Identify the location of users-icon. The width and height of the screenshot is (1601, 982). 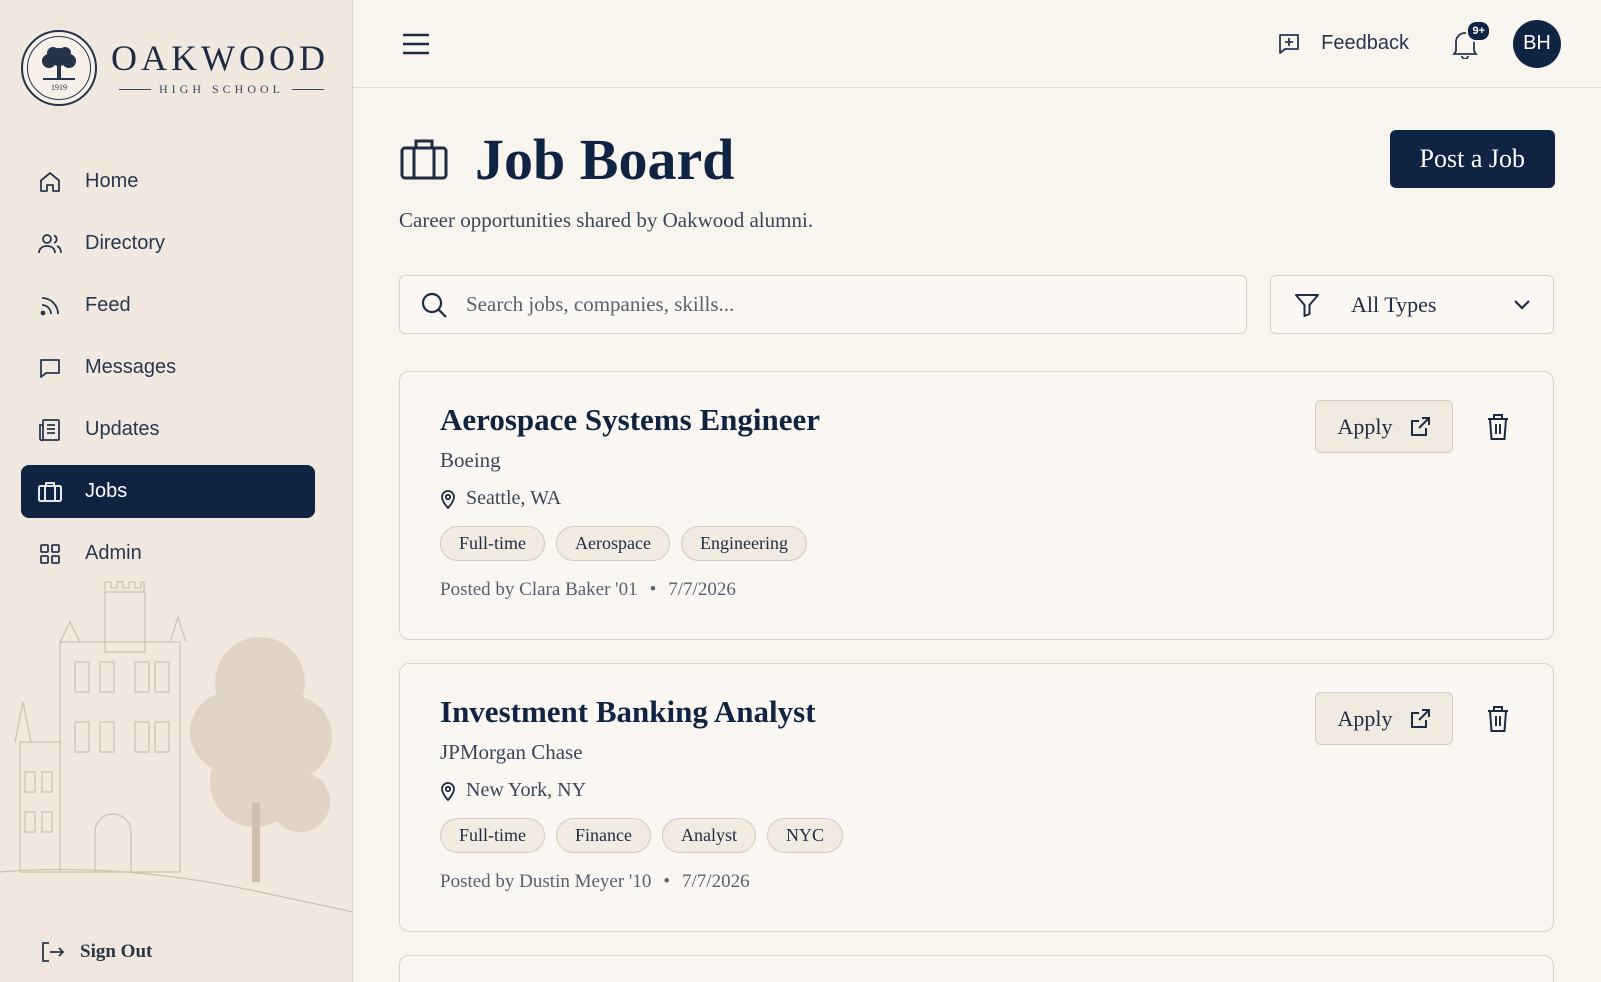
(50, 244).